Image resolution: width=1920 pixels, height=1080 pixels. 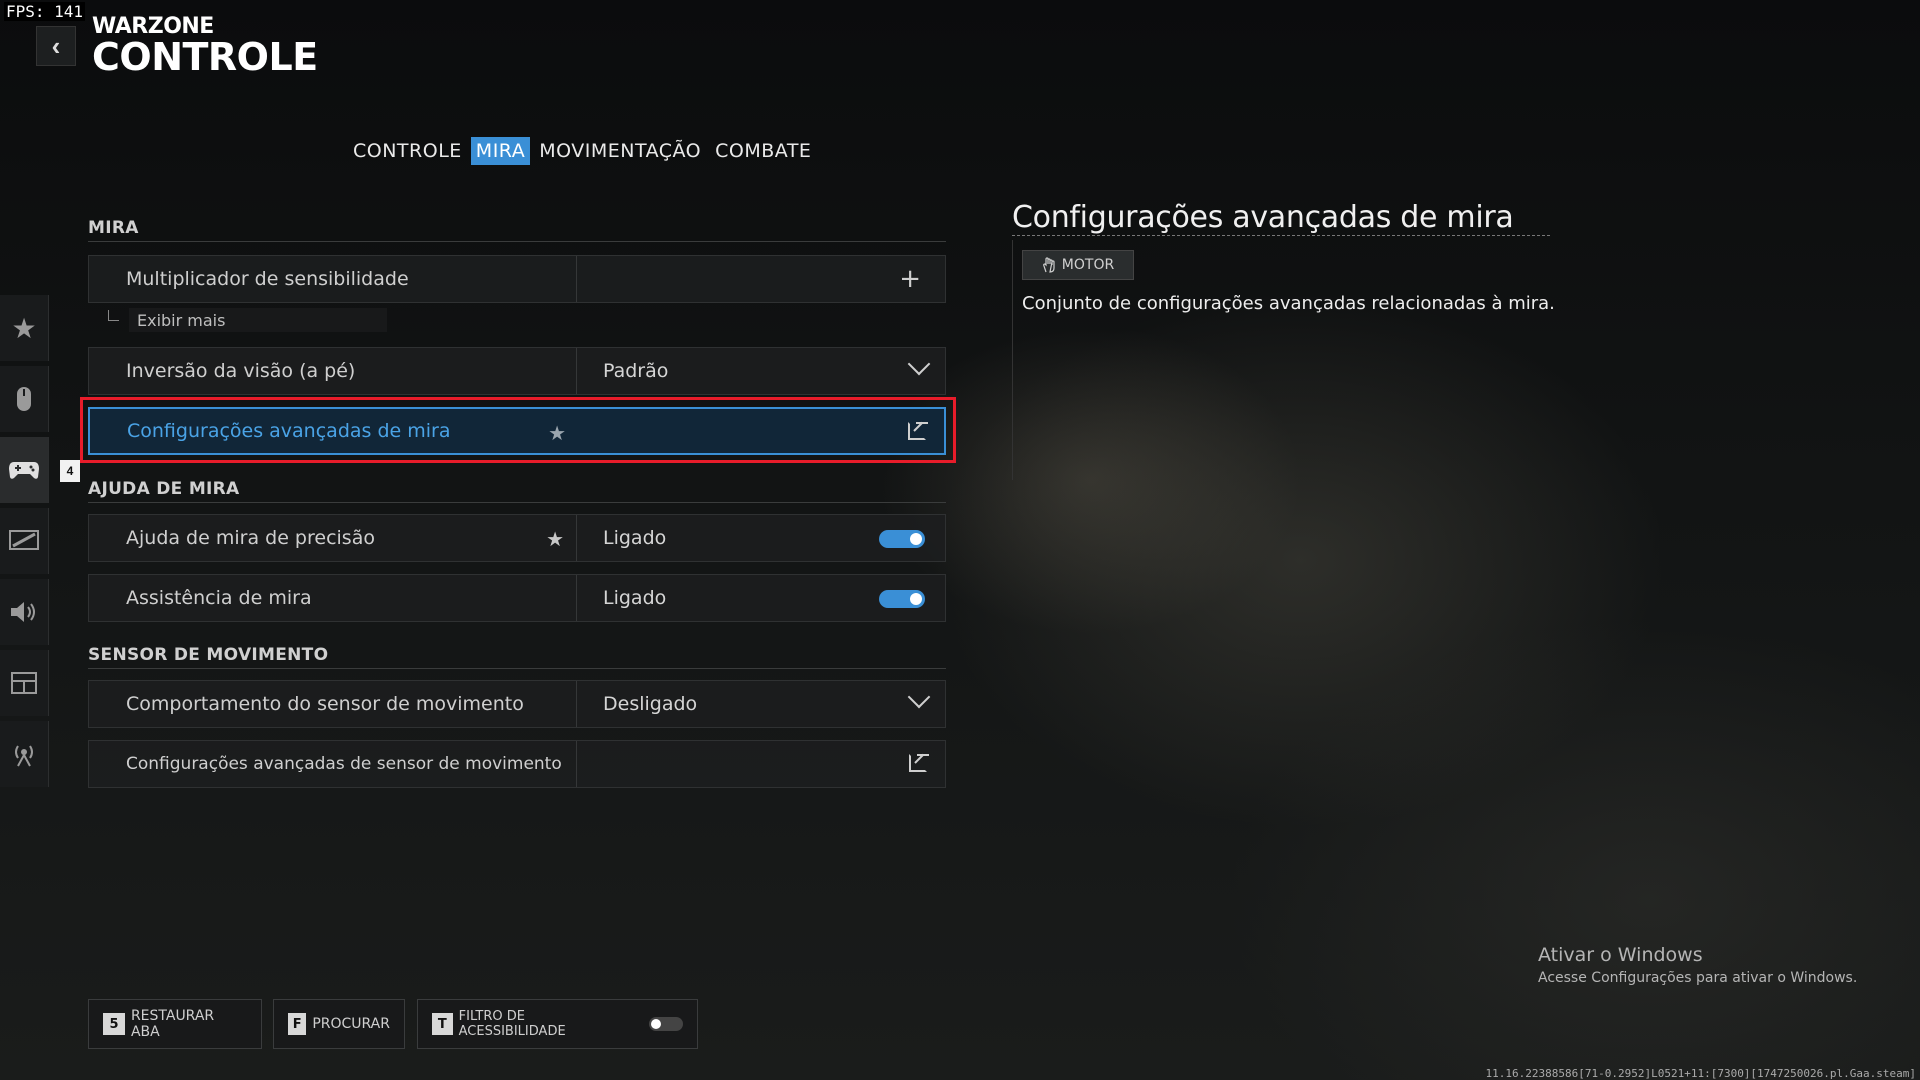 I want to click on sidebar-item-graphics, so click(x=24, y=541).